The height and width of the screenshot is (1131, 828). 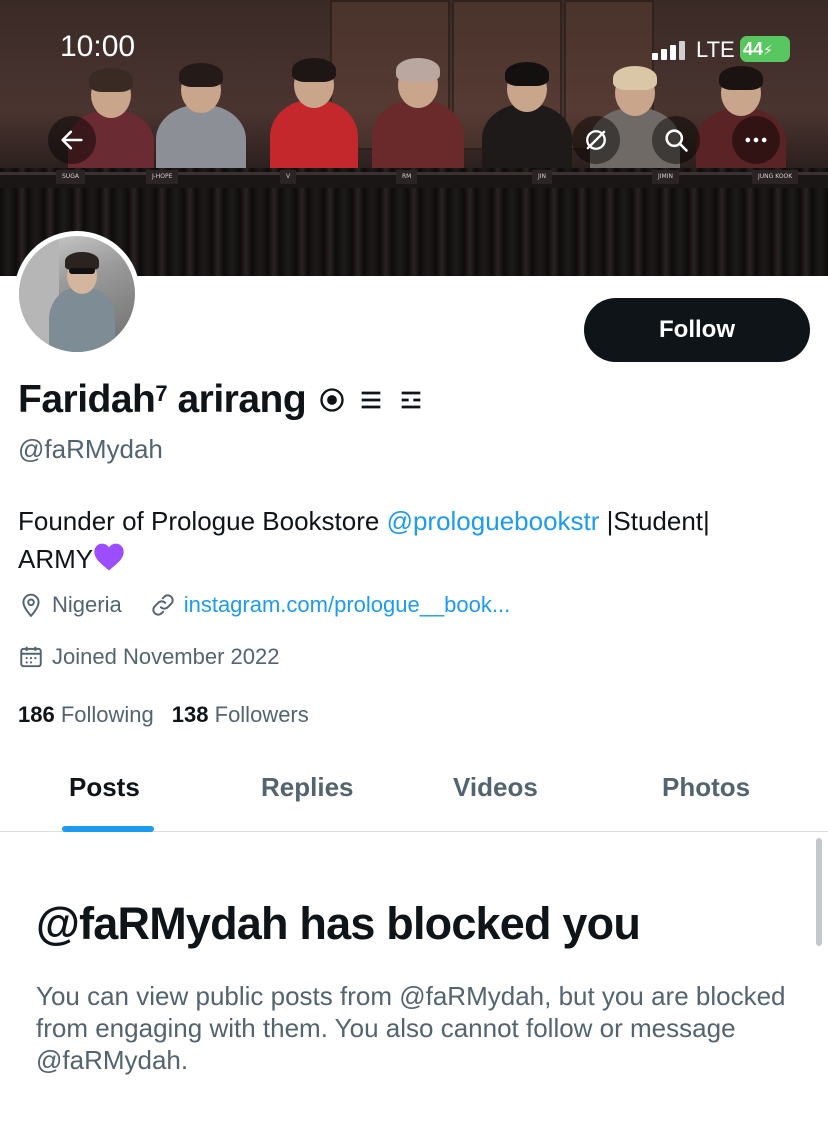 I want to click on network-label: LTE, so click(x=715, y=49).